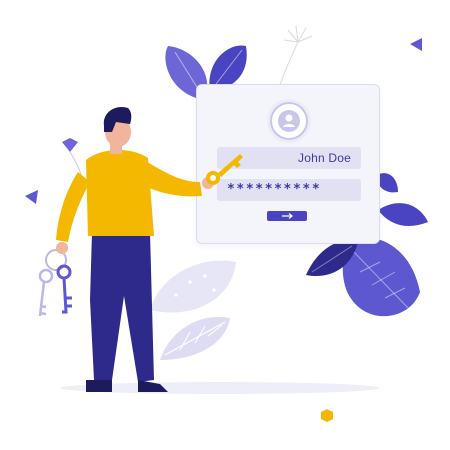  Describe the element at coordinates (416, 44) in the screenshot. I see `triangle-decor-right` at that location.